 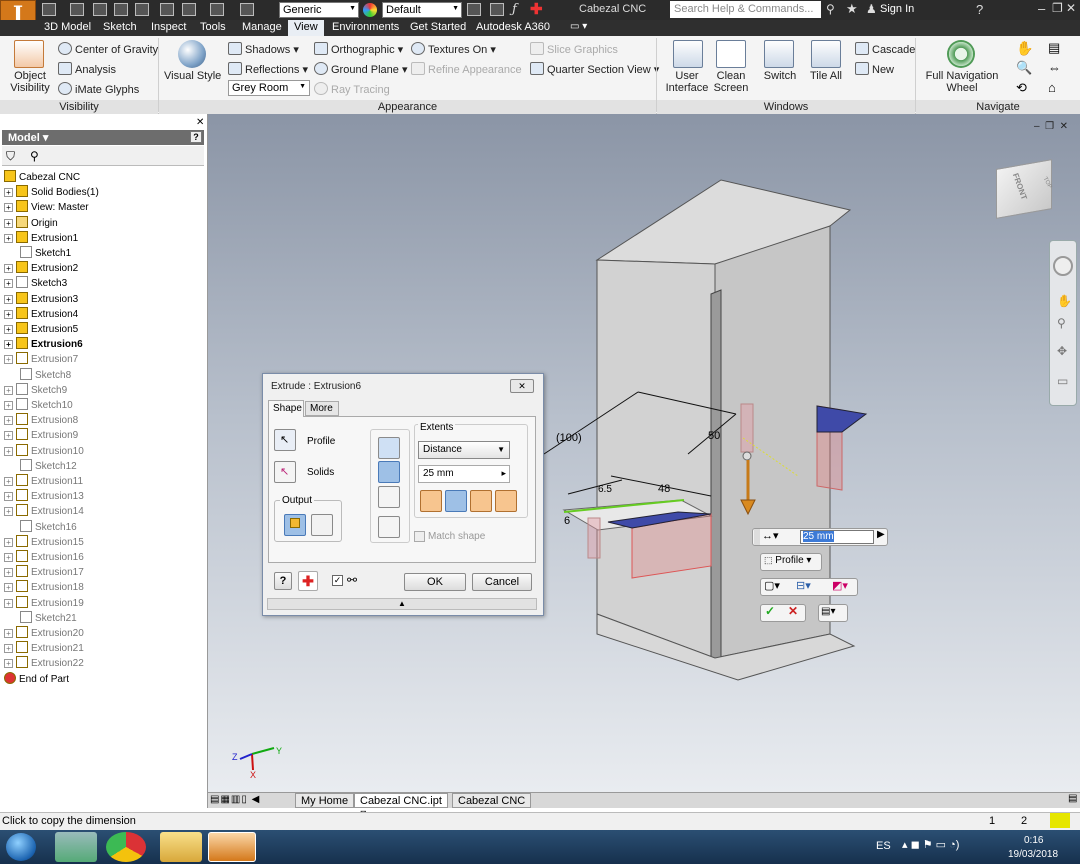 What do you see at coordinates (961, 54) in the screenshot?
I see `navigation-wheel-icon` at bounding box center [961, 54].